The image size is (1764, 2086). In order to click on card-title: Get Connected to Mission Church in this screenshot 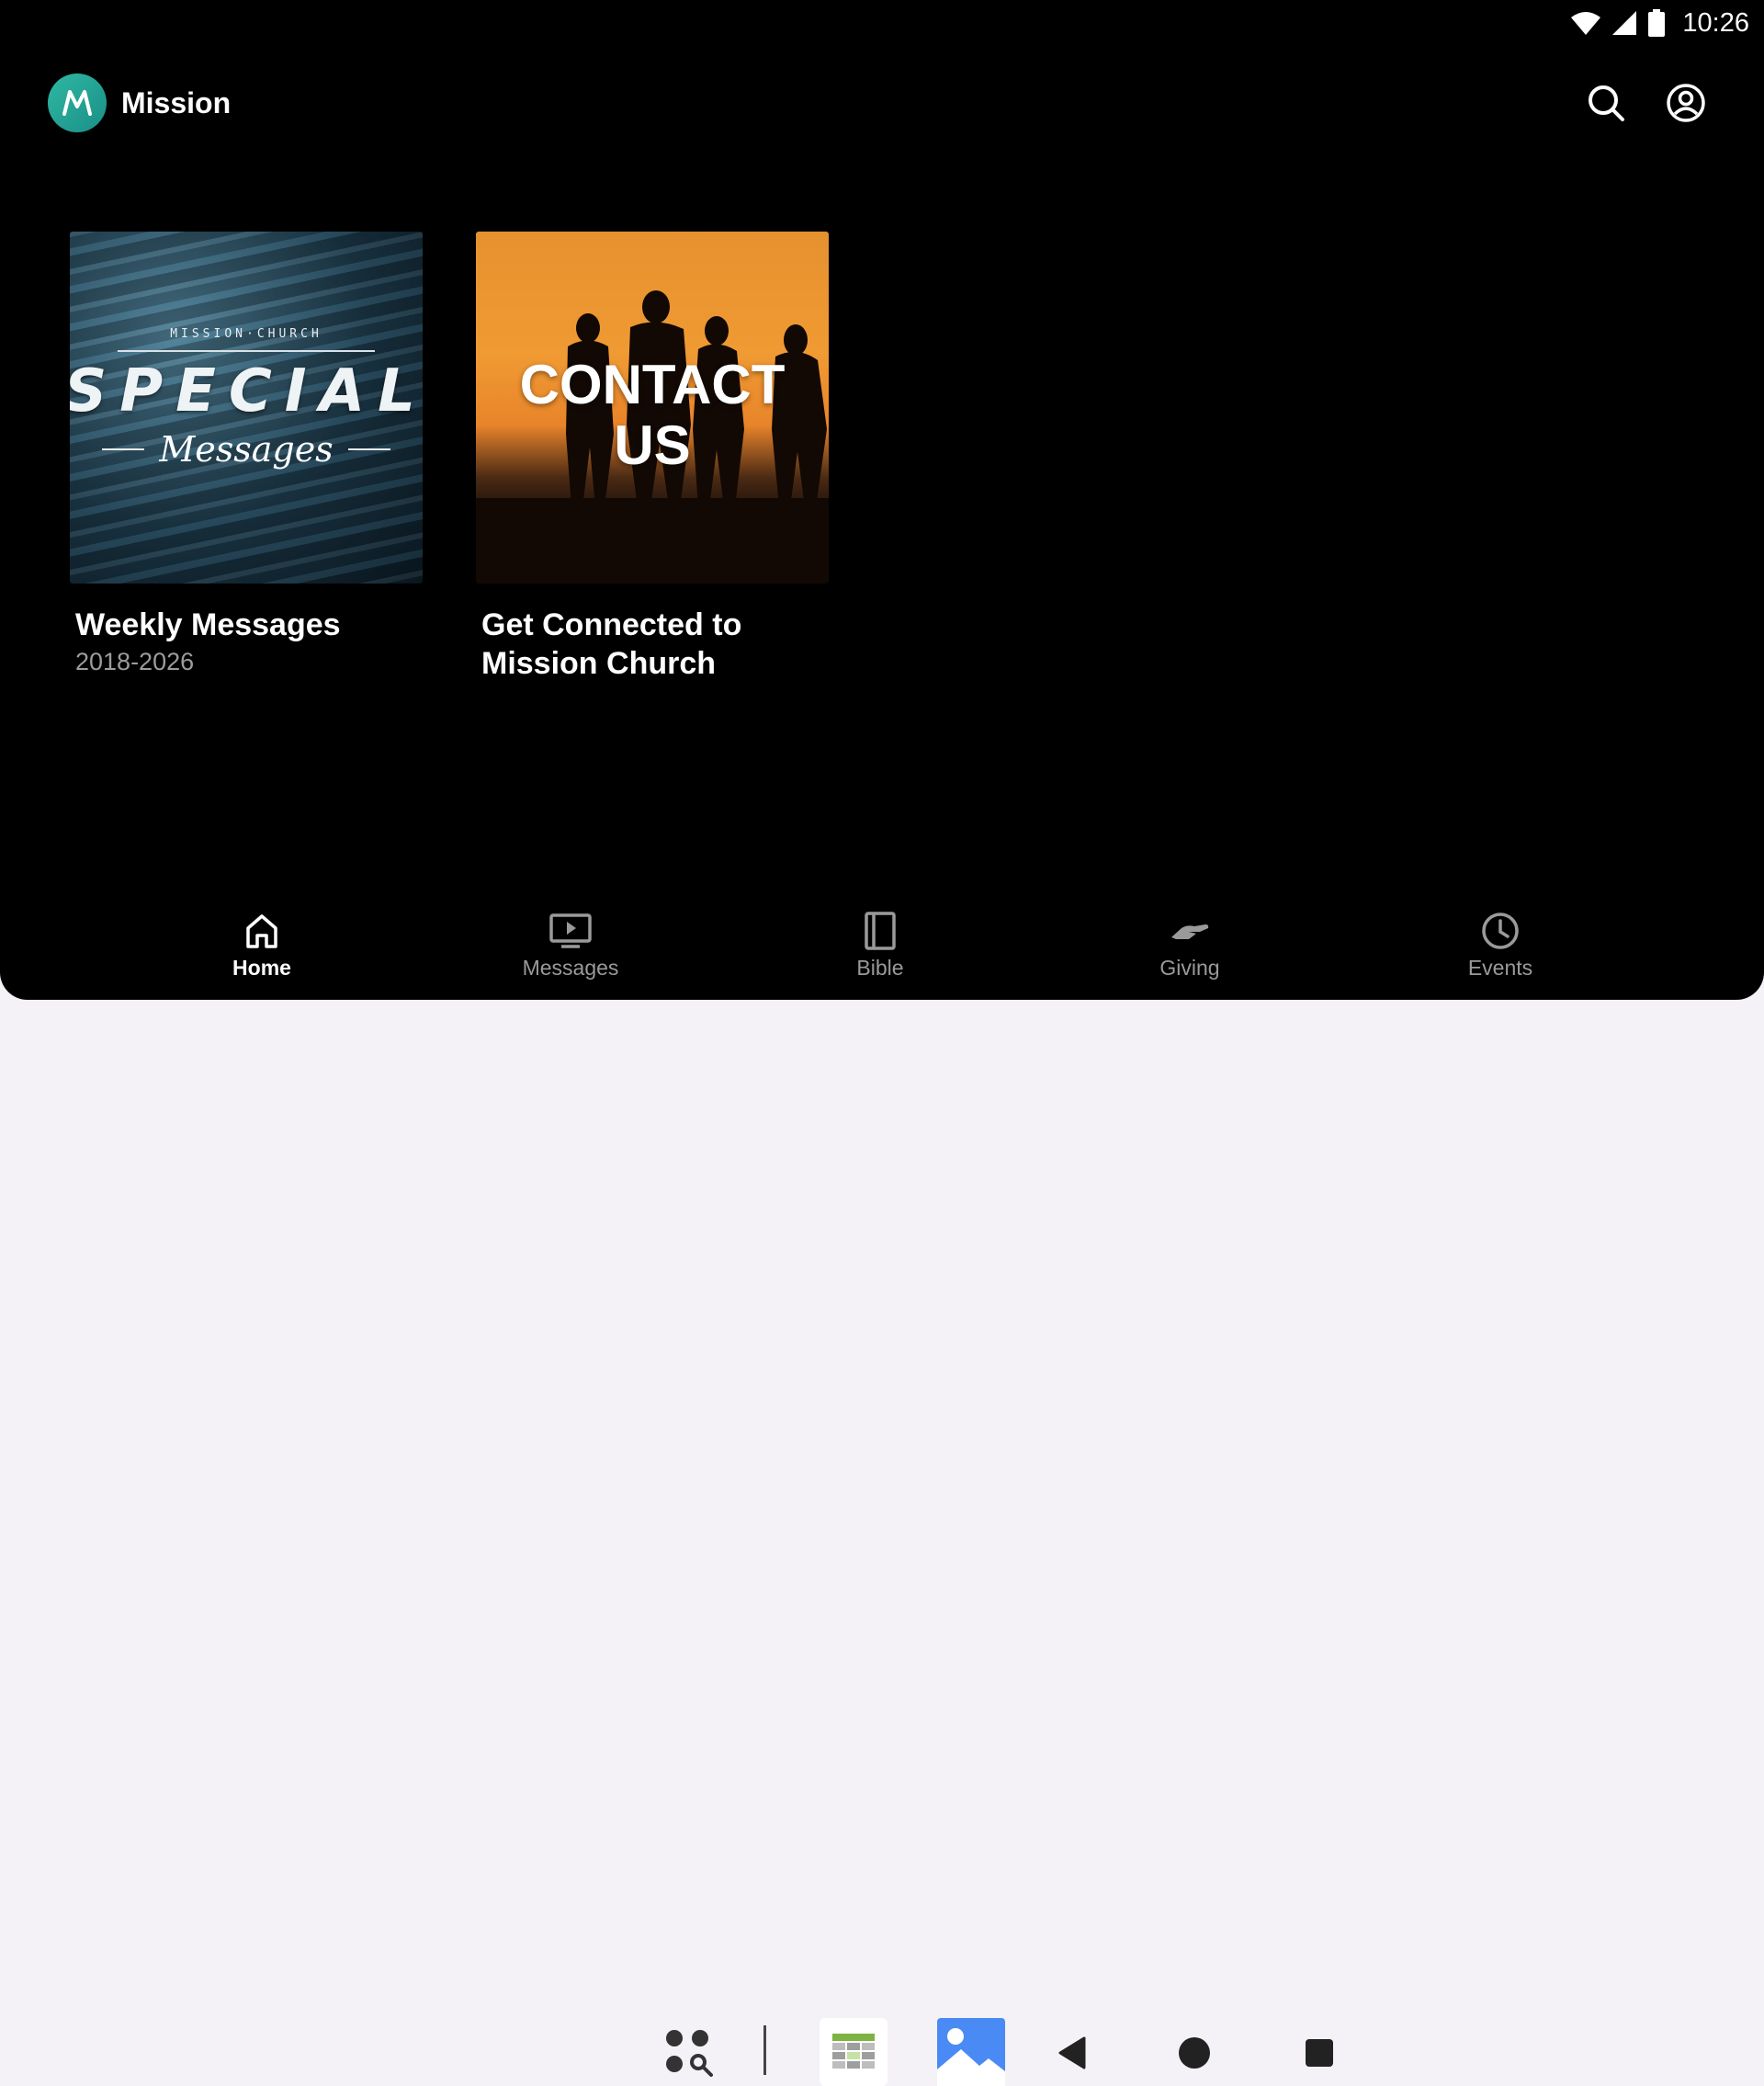, I will do `click(612, 644)`.